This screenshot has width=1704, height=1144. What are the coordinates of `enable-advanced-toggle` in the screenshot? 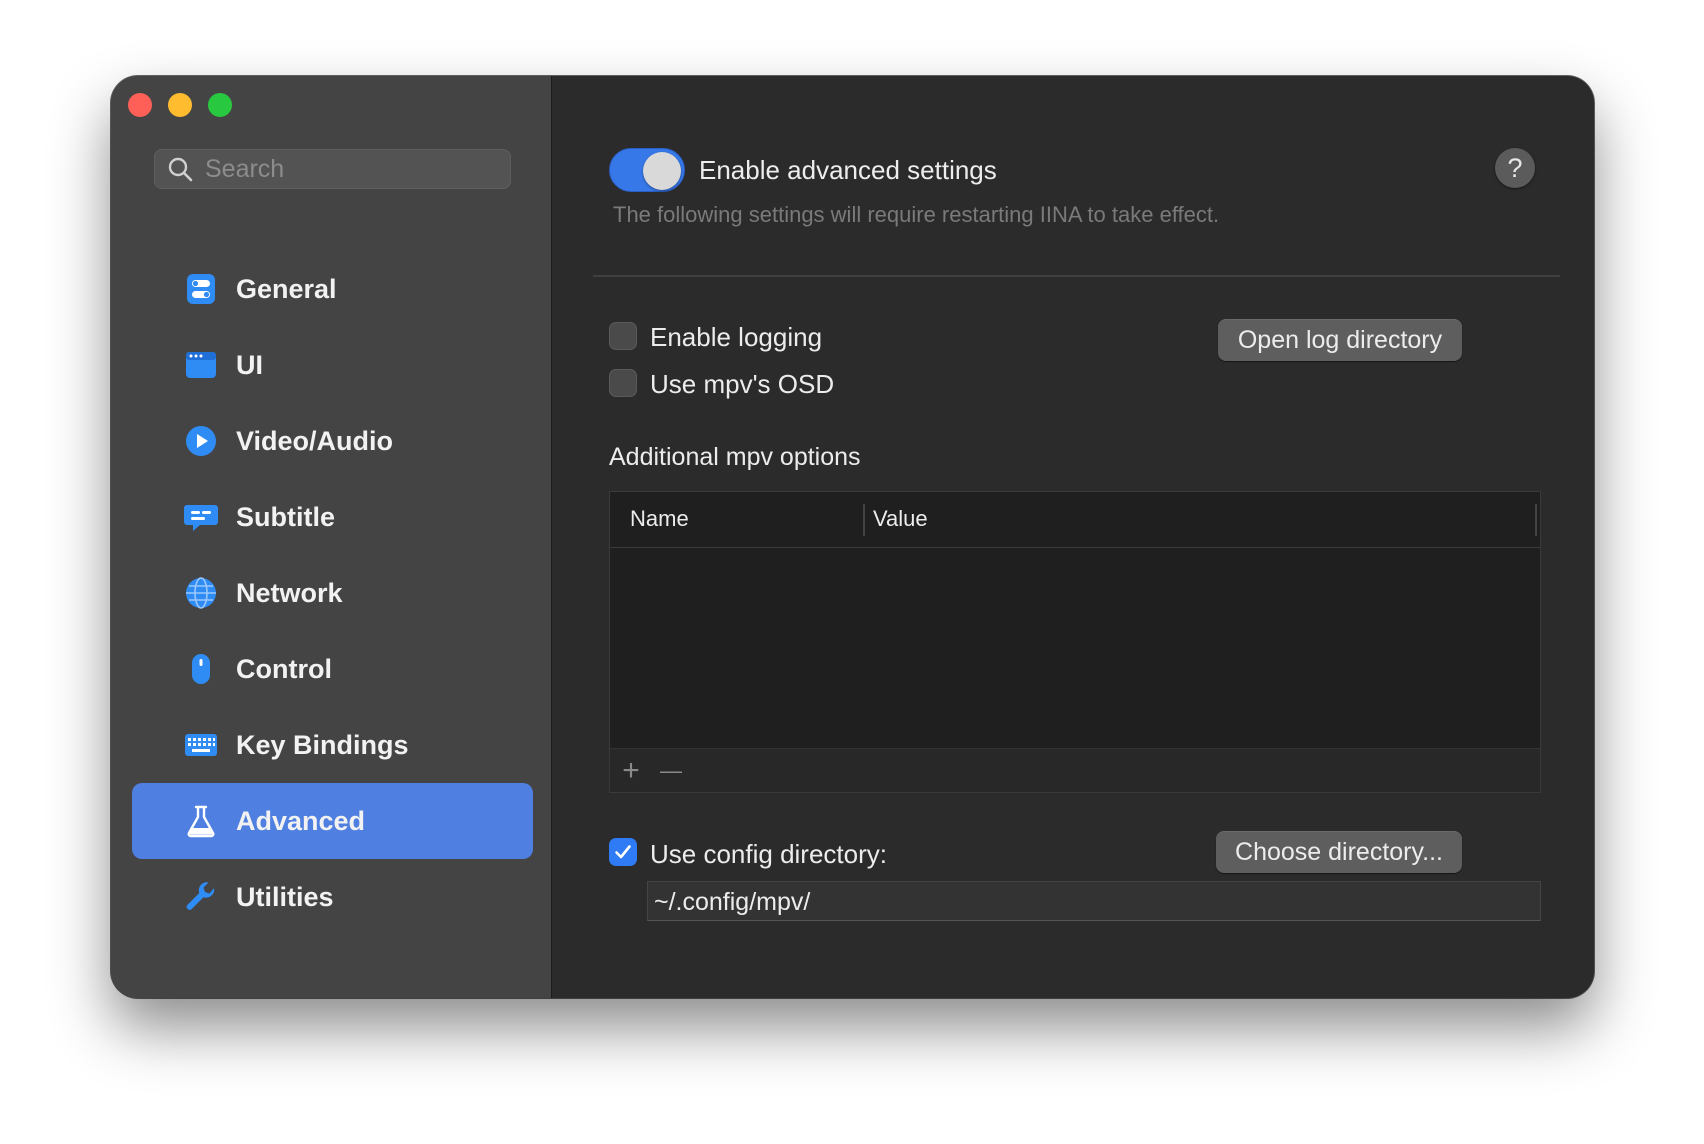 It's located at (647, 170).